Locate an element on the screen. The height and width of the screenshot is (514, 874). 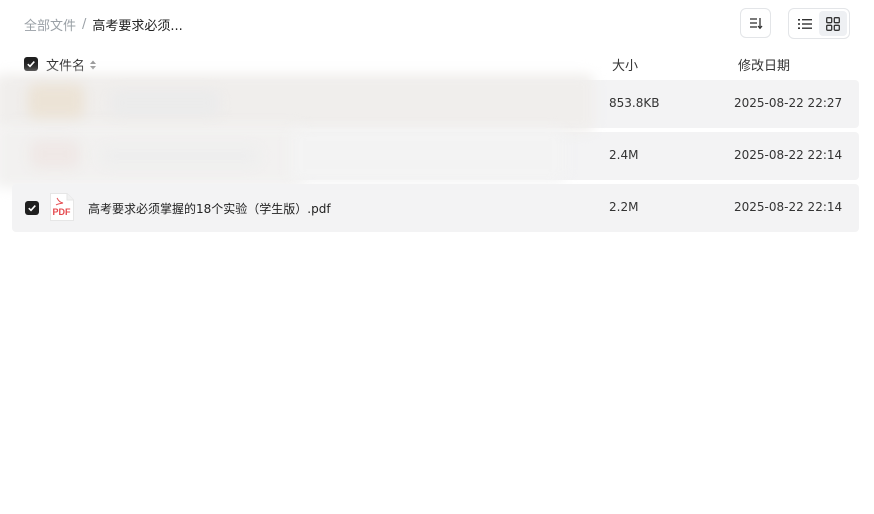
column-header-size: 大小 is located at coordinates (625, 64).